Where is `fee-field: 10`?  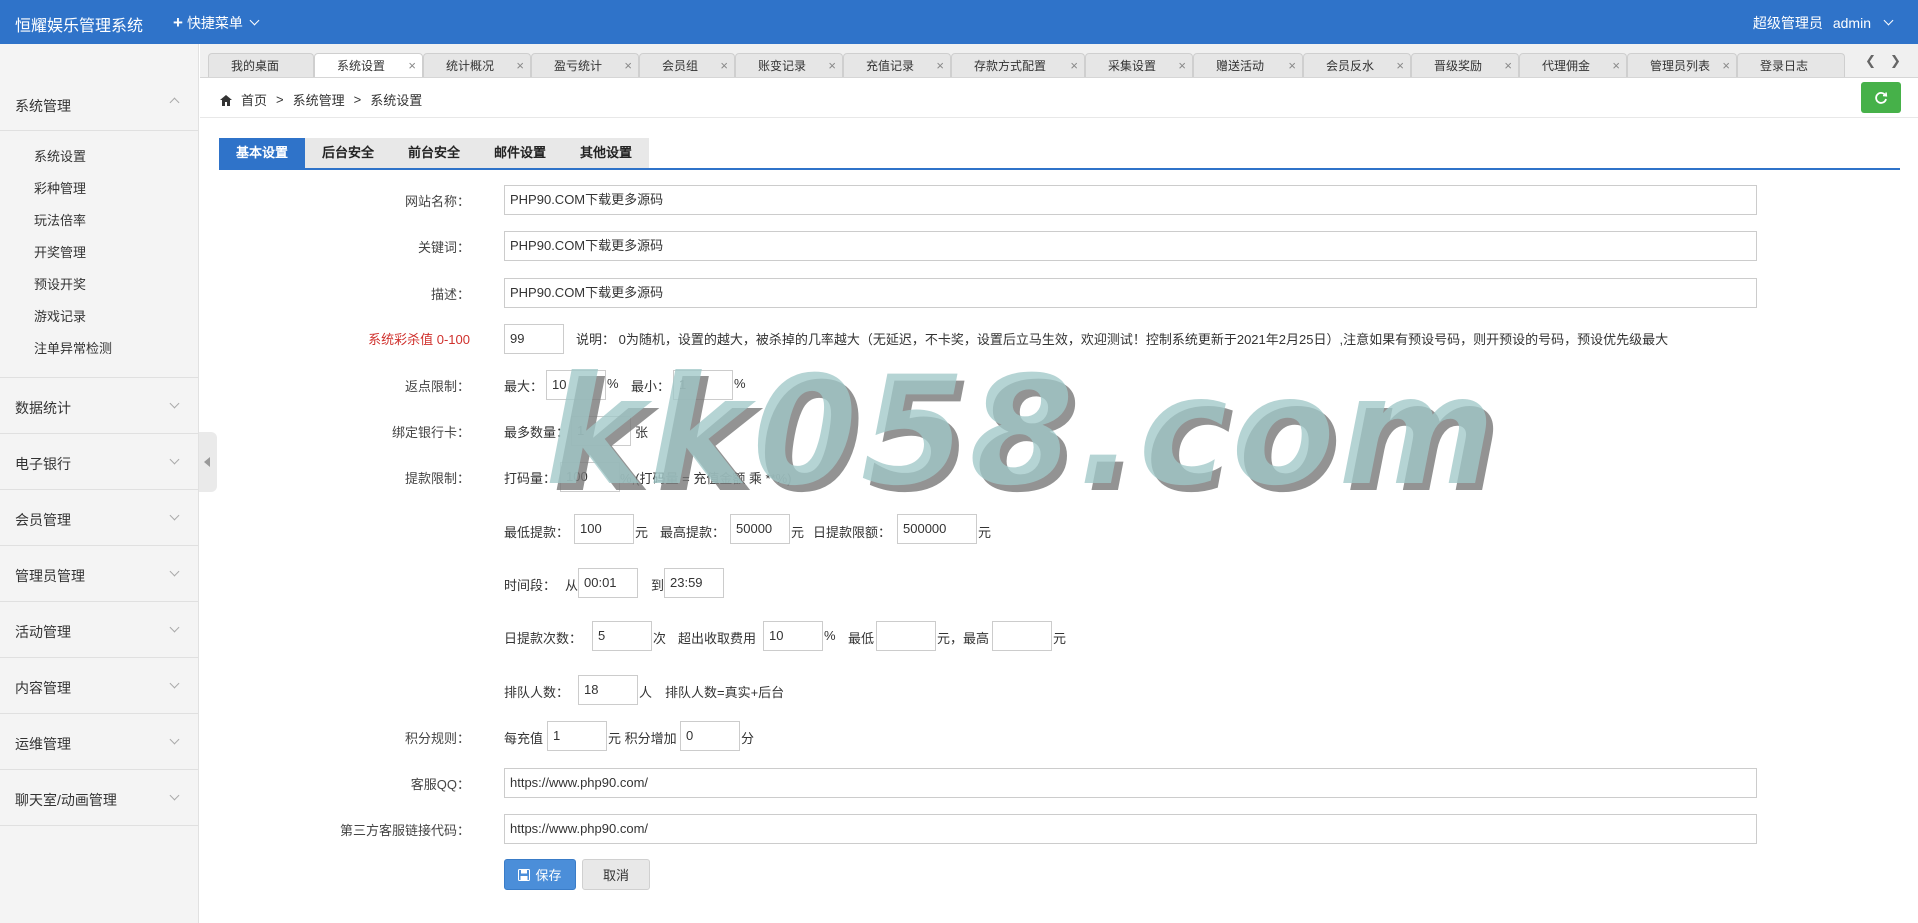
fee-field: 10 is located at coordinates (793, 636).